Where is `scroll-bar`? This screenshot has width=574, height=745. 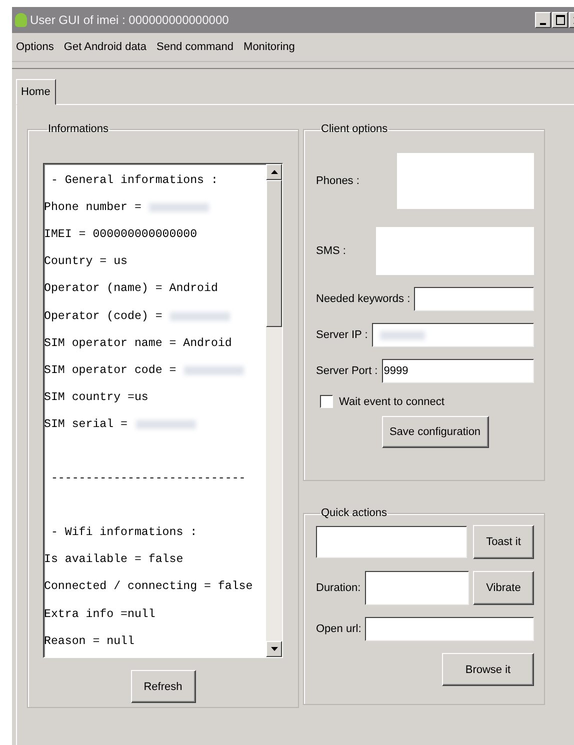
scroll-bar is located at coordinates (274, 410).